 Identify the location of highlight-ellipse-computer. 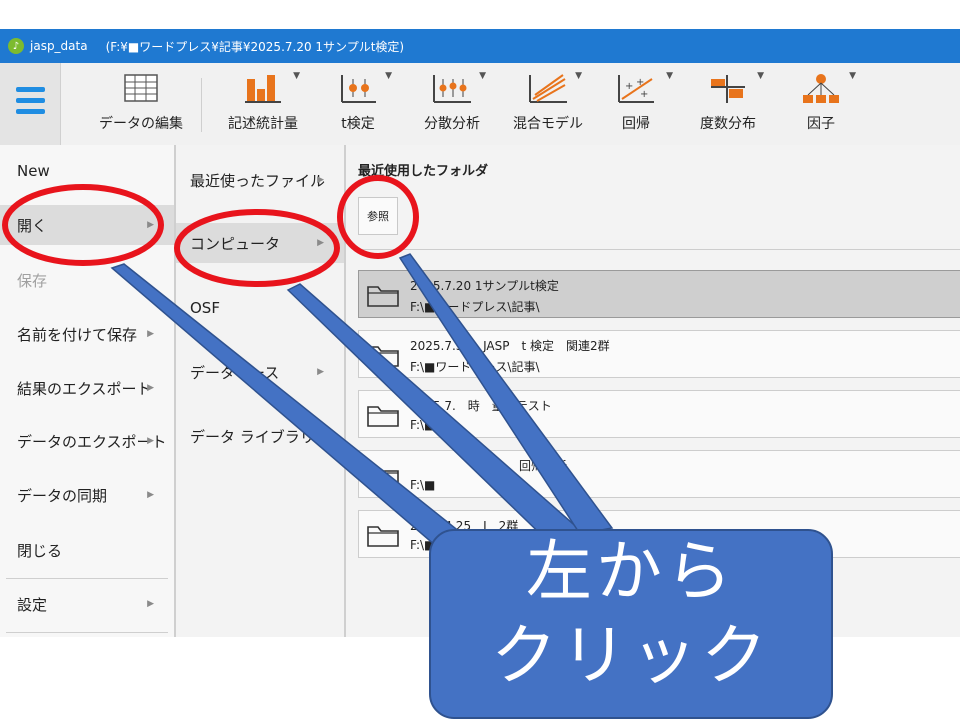
(257, 248).